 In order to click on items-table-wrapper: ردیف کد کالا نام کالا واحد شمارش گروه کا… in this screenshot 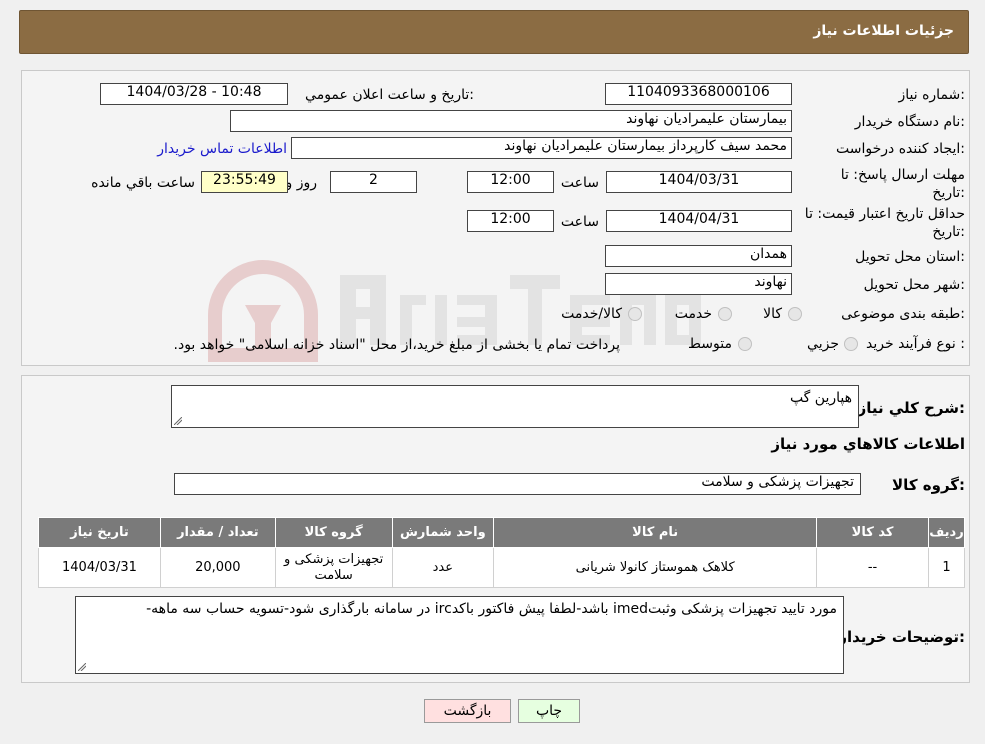, I will do `click(502, 552)`.